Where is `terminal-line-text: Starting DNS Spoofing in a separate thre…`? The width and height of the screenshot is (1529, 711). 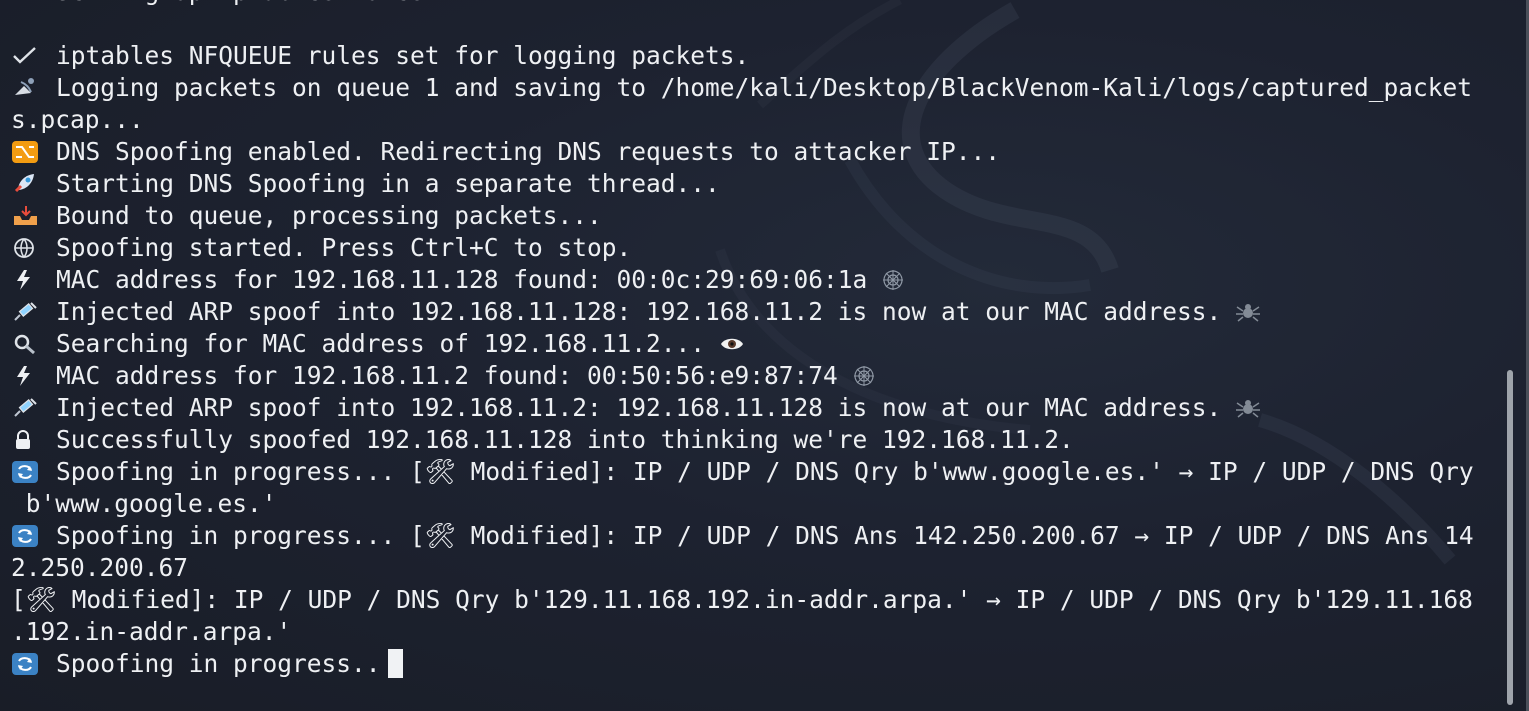
terminal-line-text: Starting DNS Spoofing in a separate thre… is located at coordinates (388, 183).